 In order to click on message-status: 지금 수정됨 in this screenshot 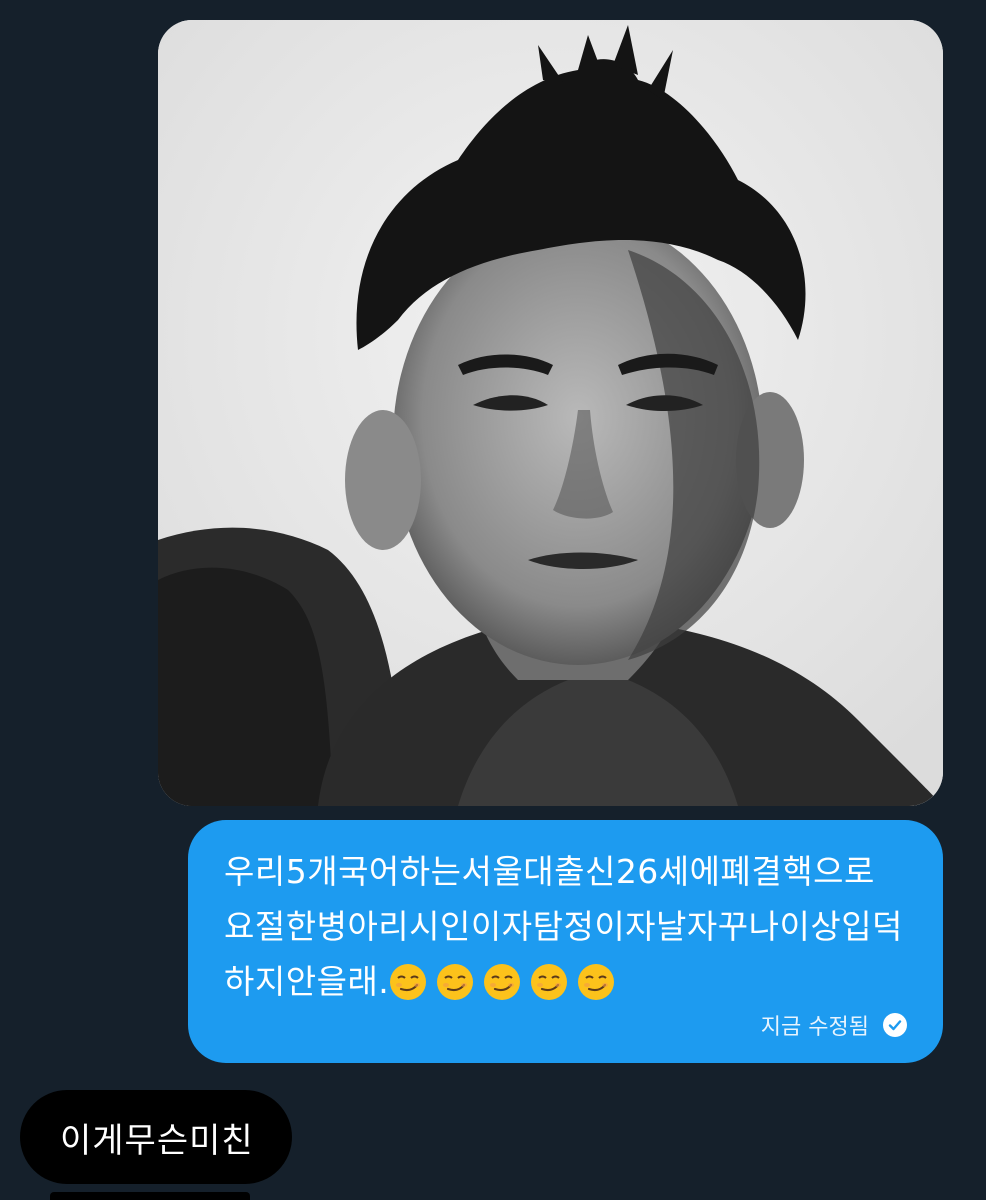, I will do `click(834, 1025)`.